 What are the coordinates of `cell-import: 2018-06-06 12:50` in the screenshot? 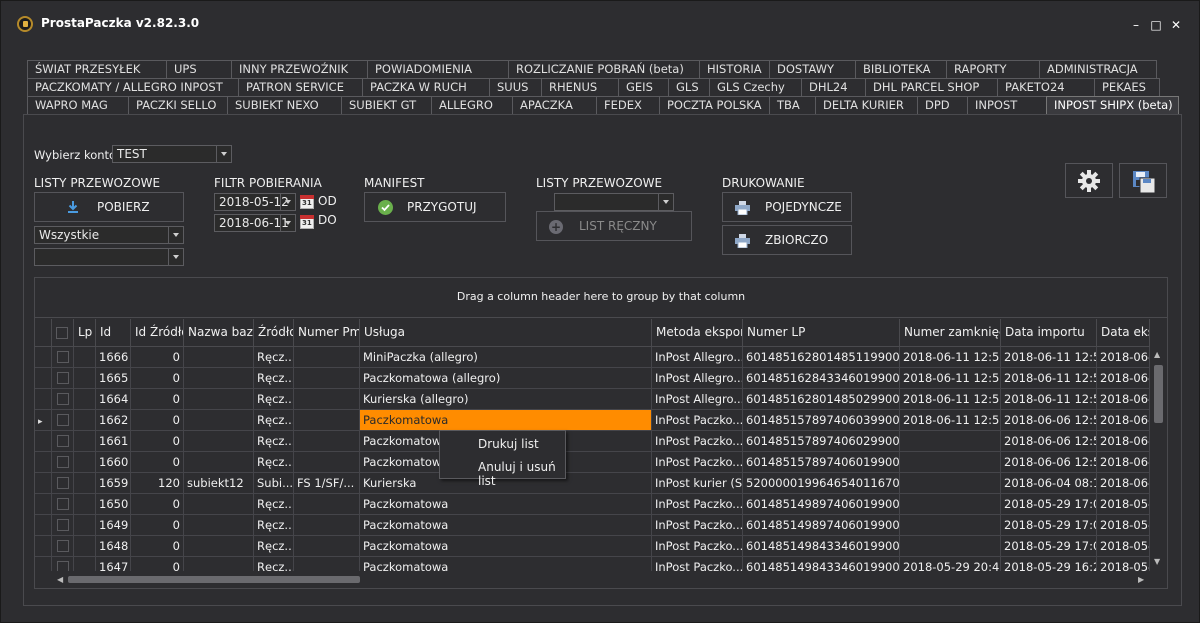 It's located at (1049, 441).